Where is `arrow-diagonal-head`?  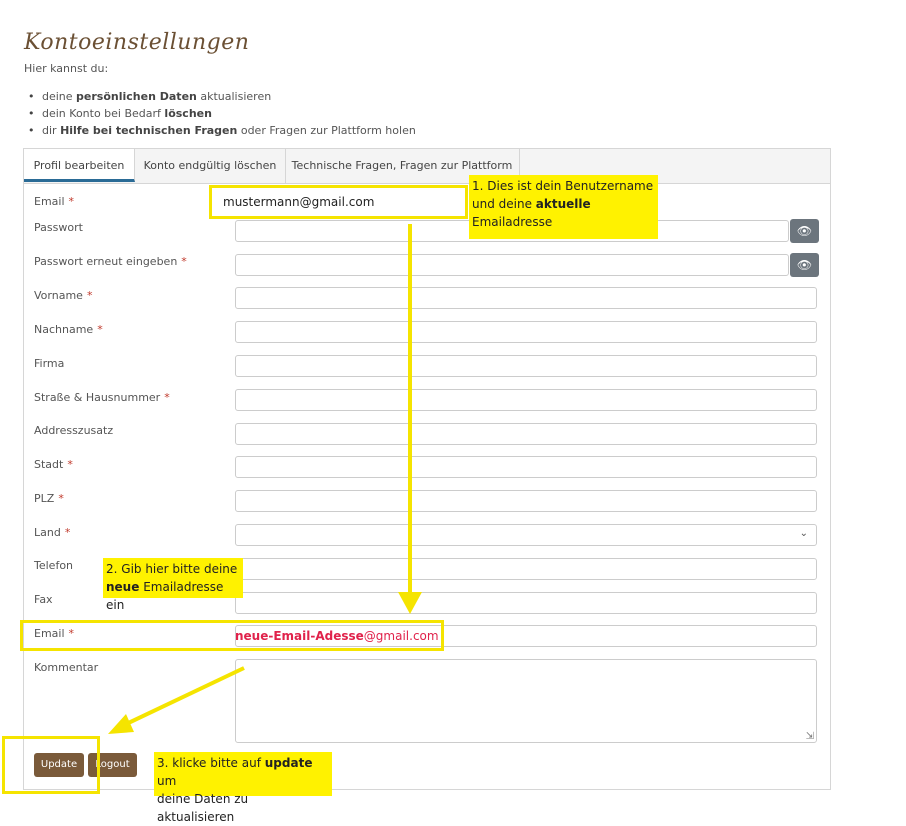
arrow-diagonal-head is located at coordinates (121, 724).